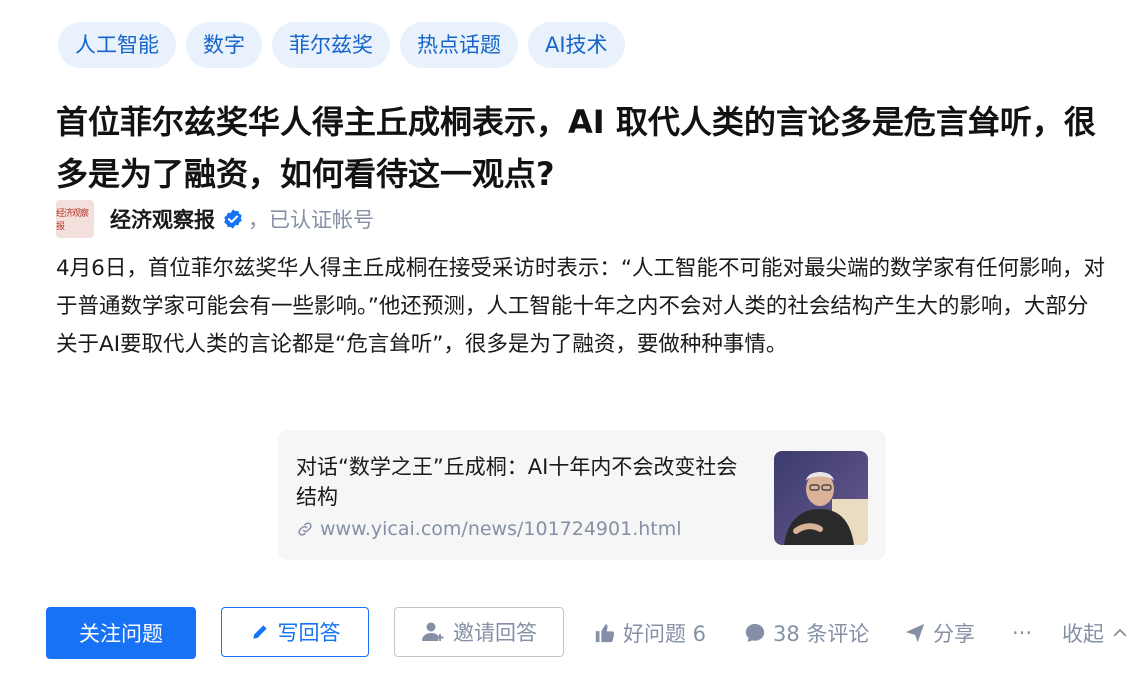 This screenshot has height=678, width=1148. What do you see at coordinates (650, 633) in the screenshot?
I see `good-question-button: 好问题 6` at bounding box center [650, 633].